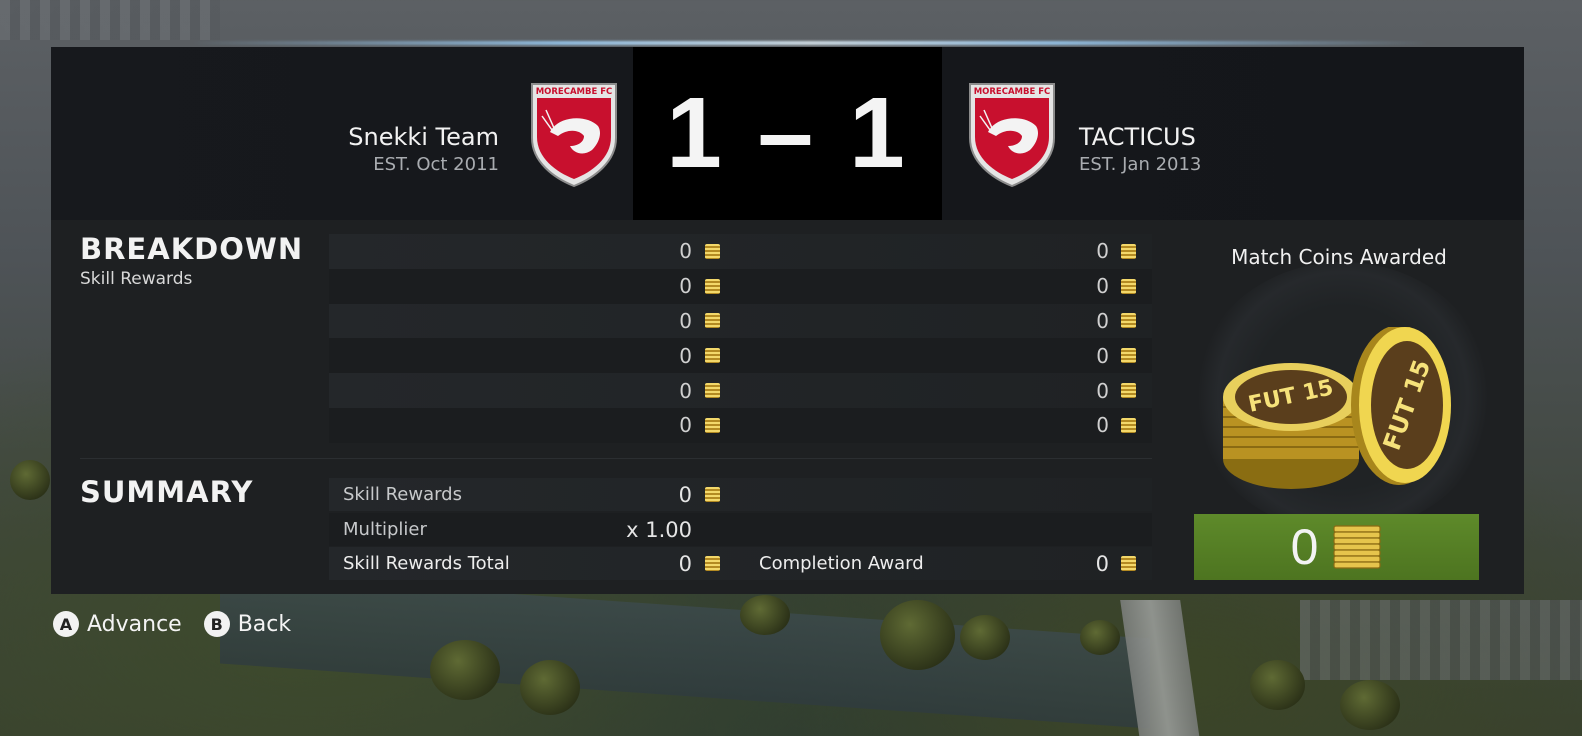  What do you see at coordinates (740, 529) in the screenshot?
I see `summary-row-multiplier: Multiplier x 1.00` at bounding box center [740, 529].